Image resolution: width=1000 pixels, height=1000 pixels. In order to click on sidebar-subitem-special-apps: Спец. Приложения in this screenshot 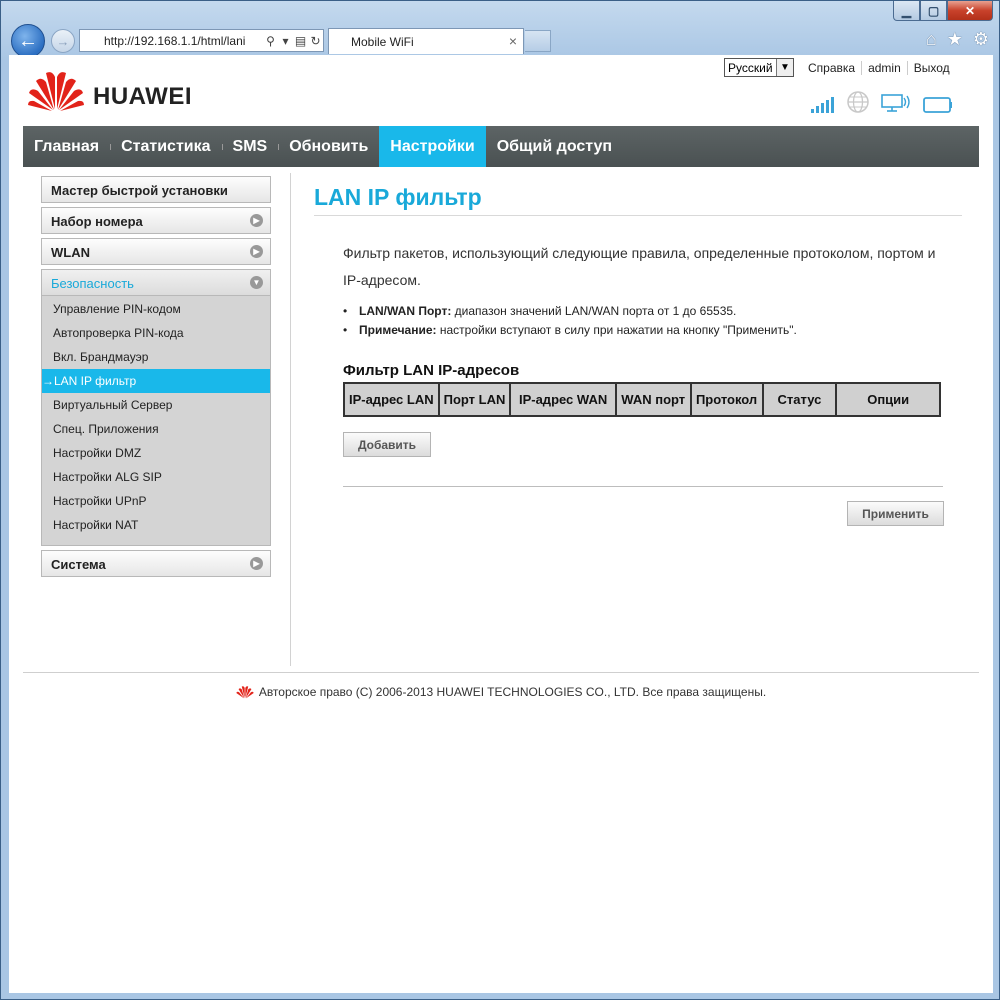, I will do `click(156, 429)`.